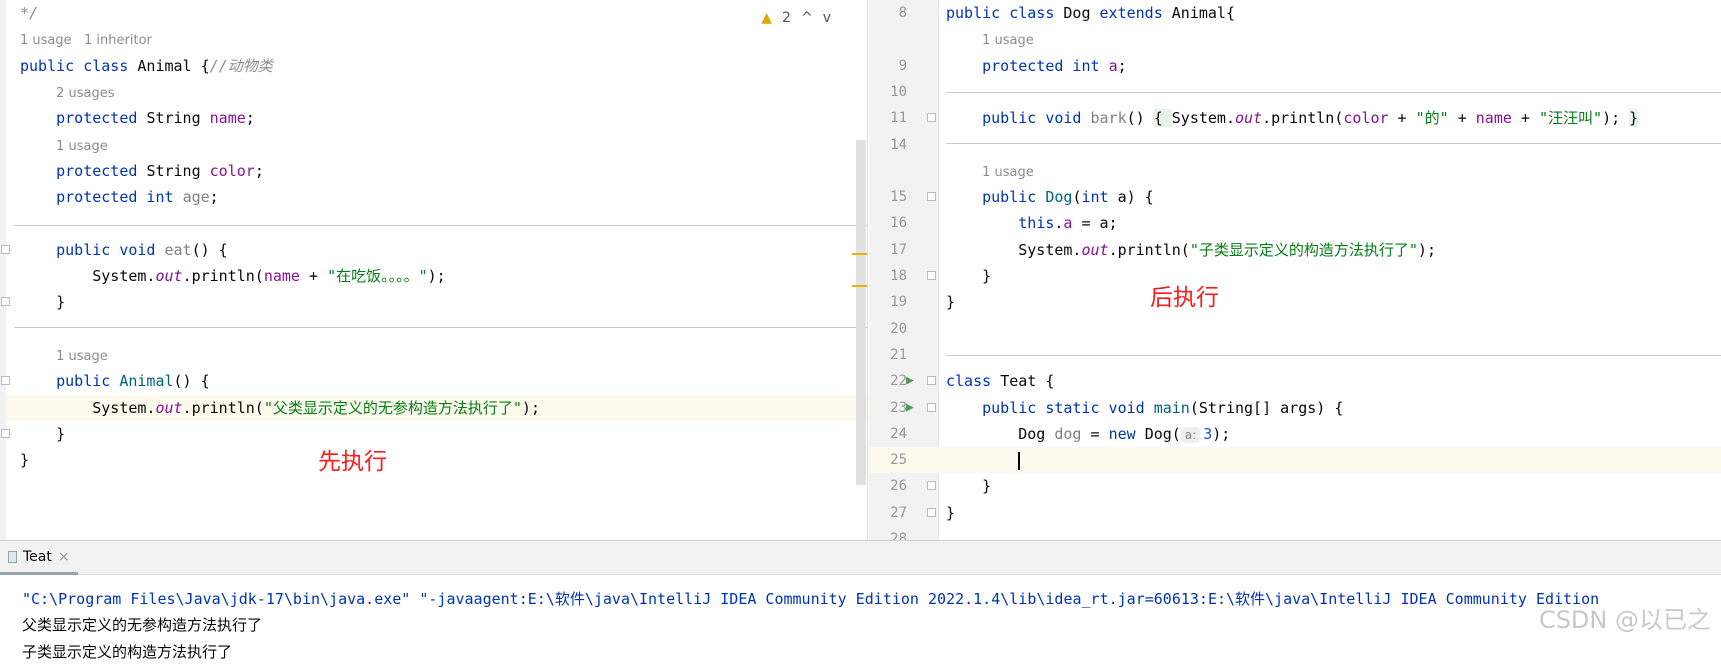  I want to click on problems-indicator: ▲ 2 ^ v, so click(796, 18).